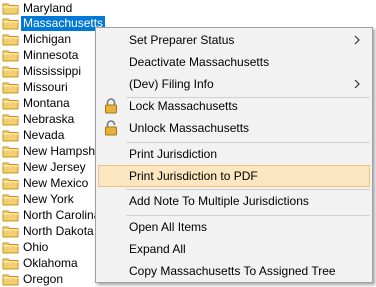 Image resolution: width=376 pixels, height=287 pixels. Describe the element at coordinates (47, 38) in the screenshot. I see `tree-item-label: Michigan` at that location.